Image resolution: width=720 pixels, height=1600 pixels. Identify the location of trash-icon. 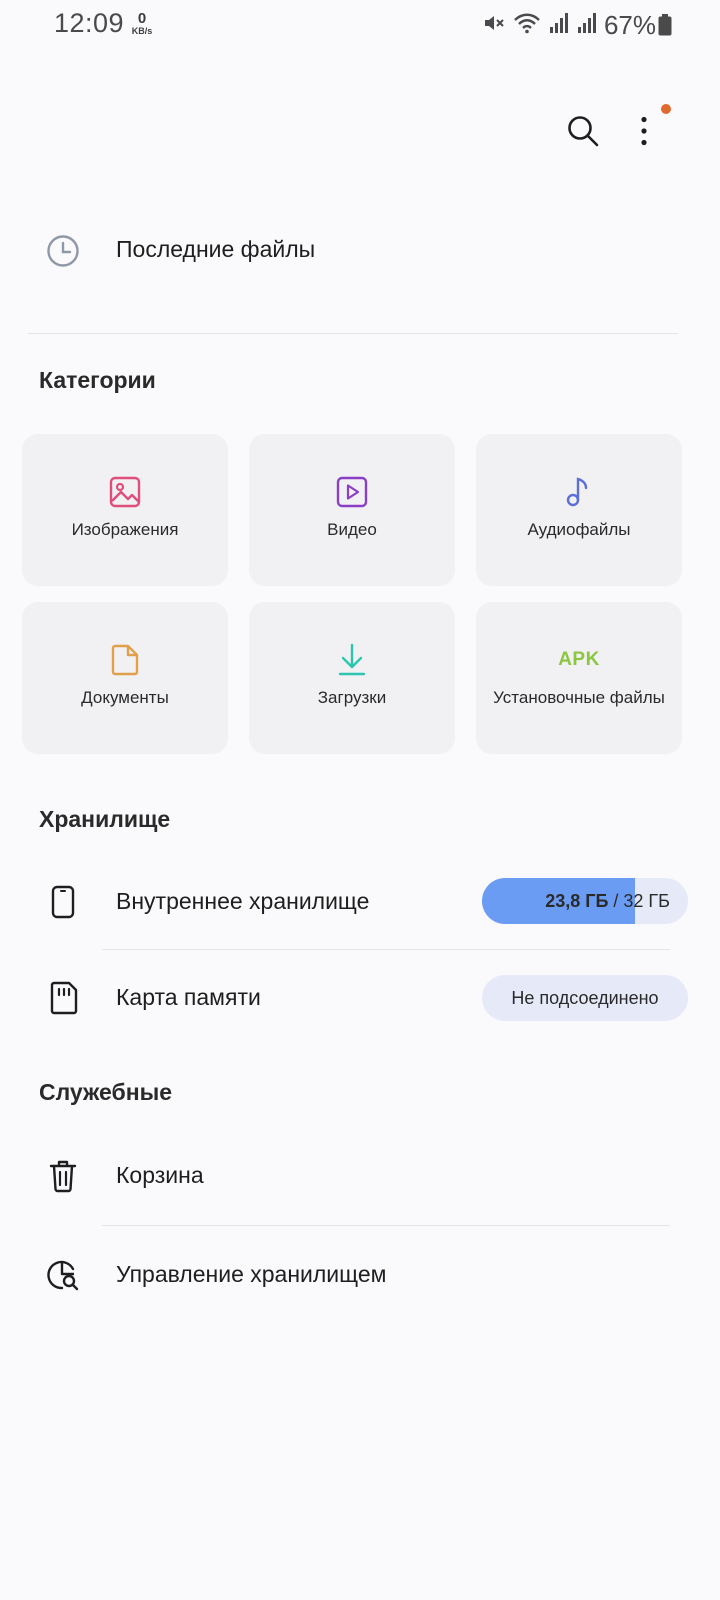
(63, 1176).